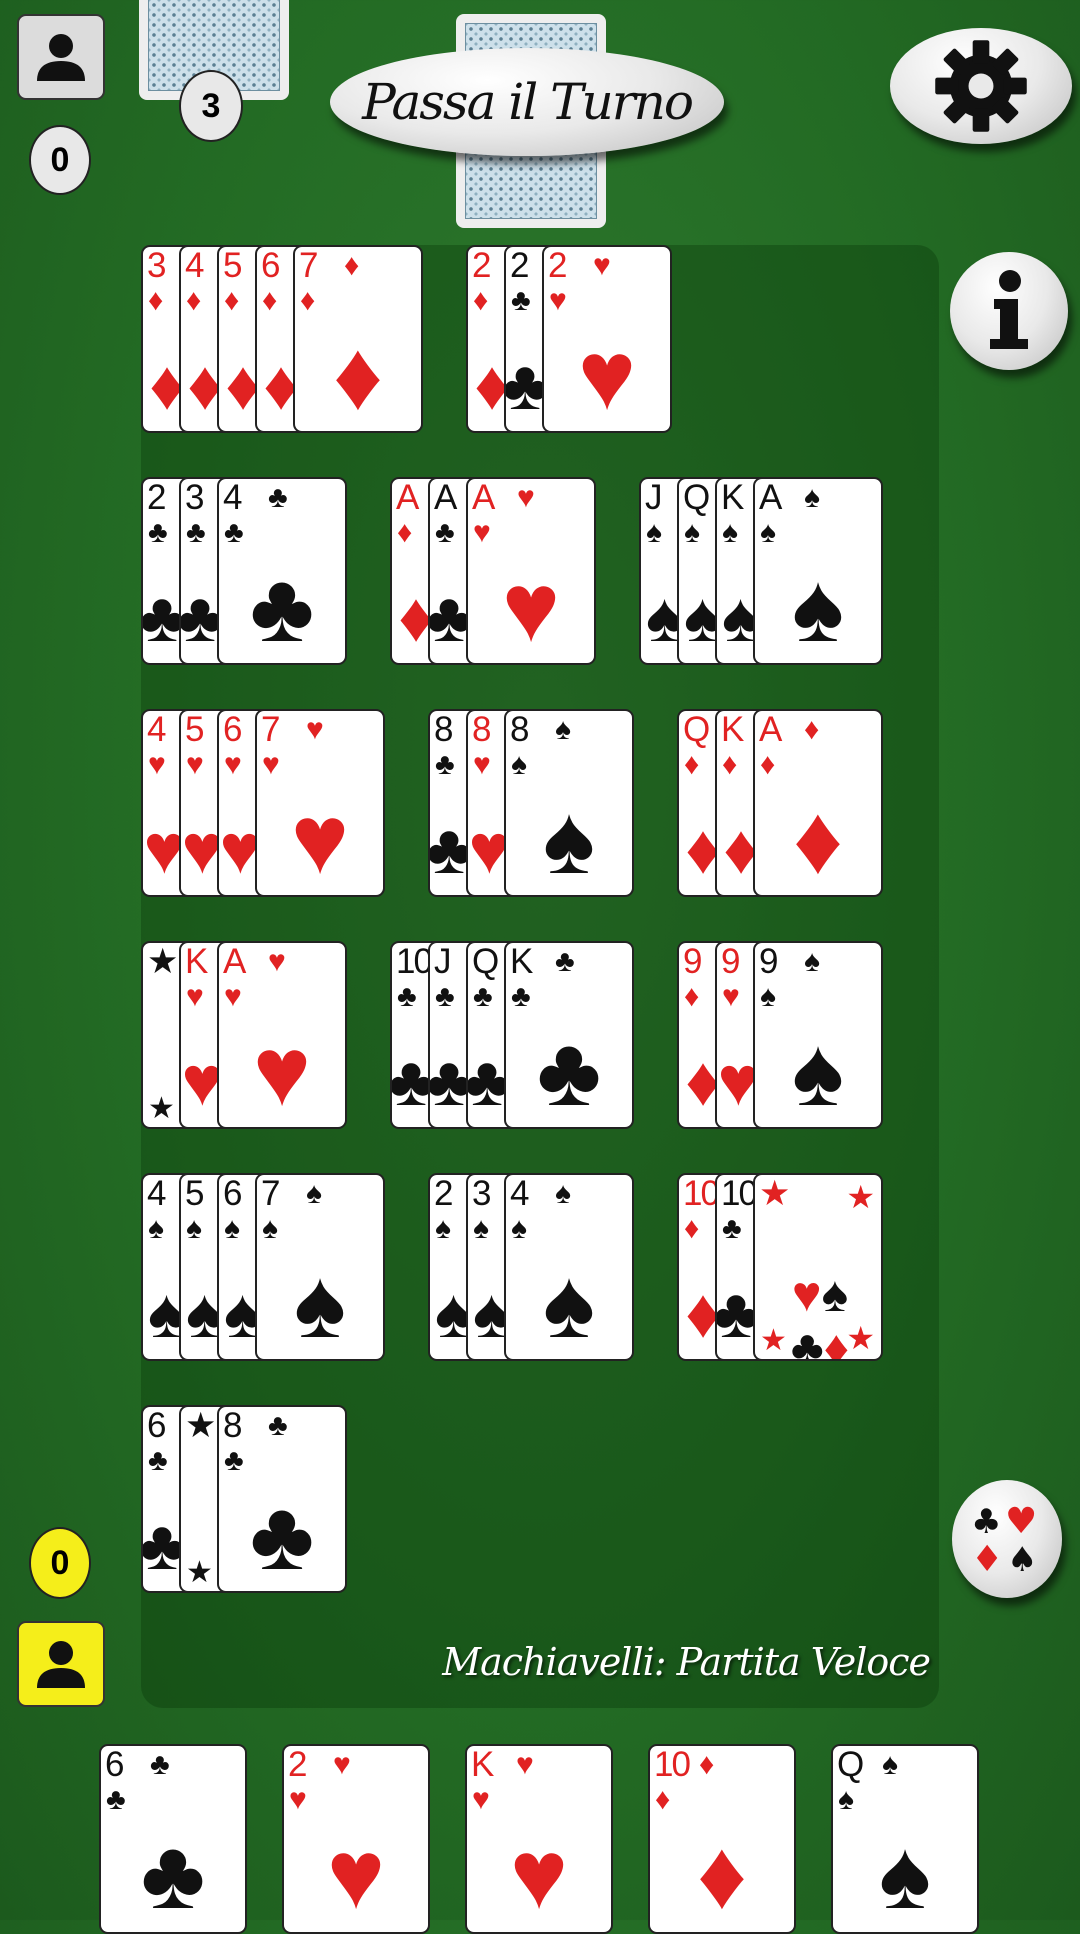 The image size is (1080, 1934). I want to click on star-icon: ★, so click(161, 1108).